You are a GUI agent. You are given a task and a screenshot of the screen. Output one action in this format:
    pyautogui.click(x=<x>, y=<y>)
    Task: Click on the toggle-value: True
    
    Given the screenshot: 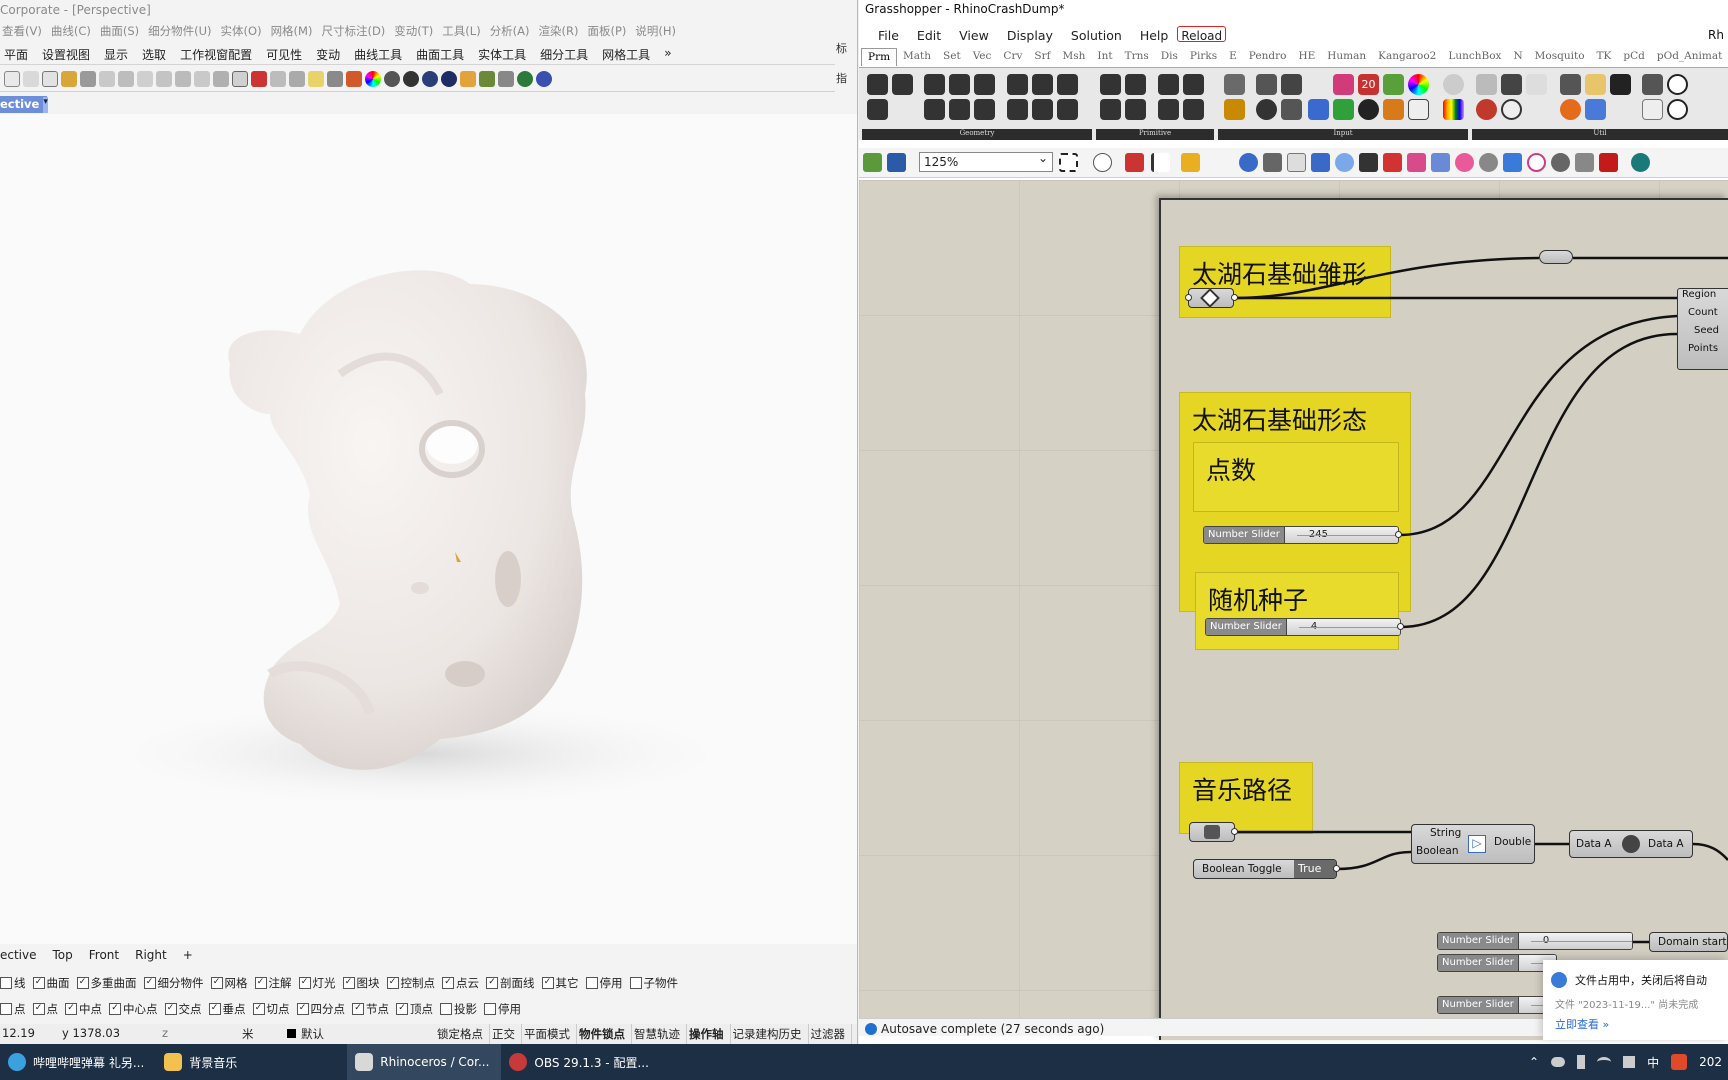 What is the action you would take?
    pyautogui.click(x=1315, y=869)
    